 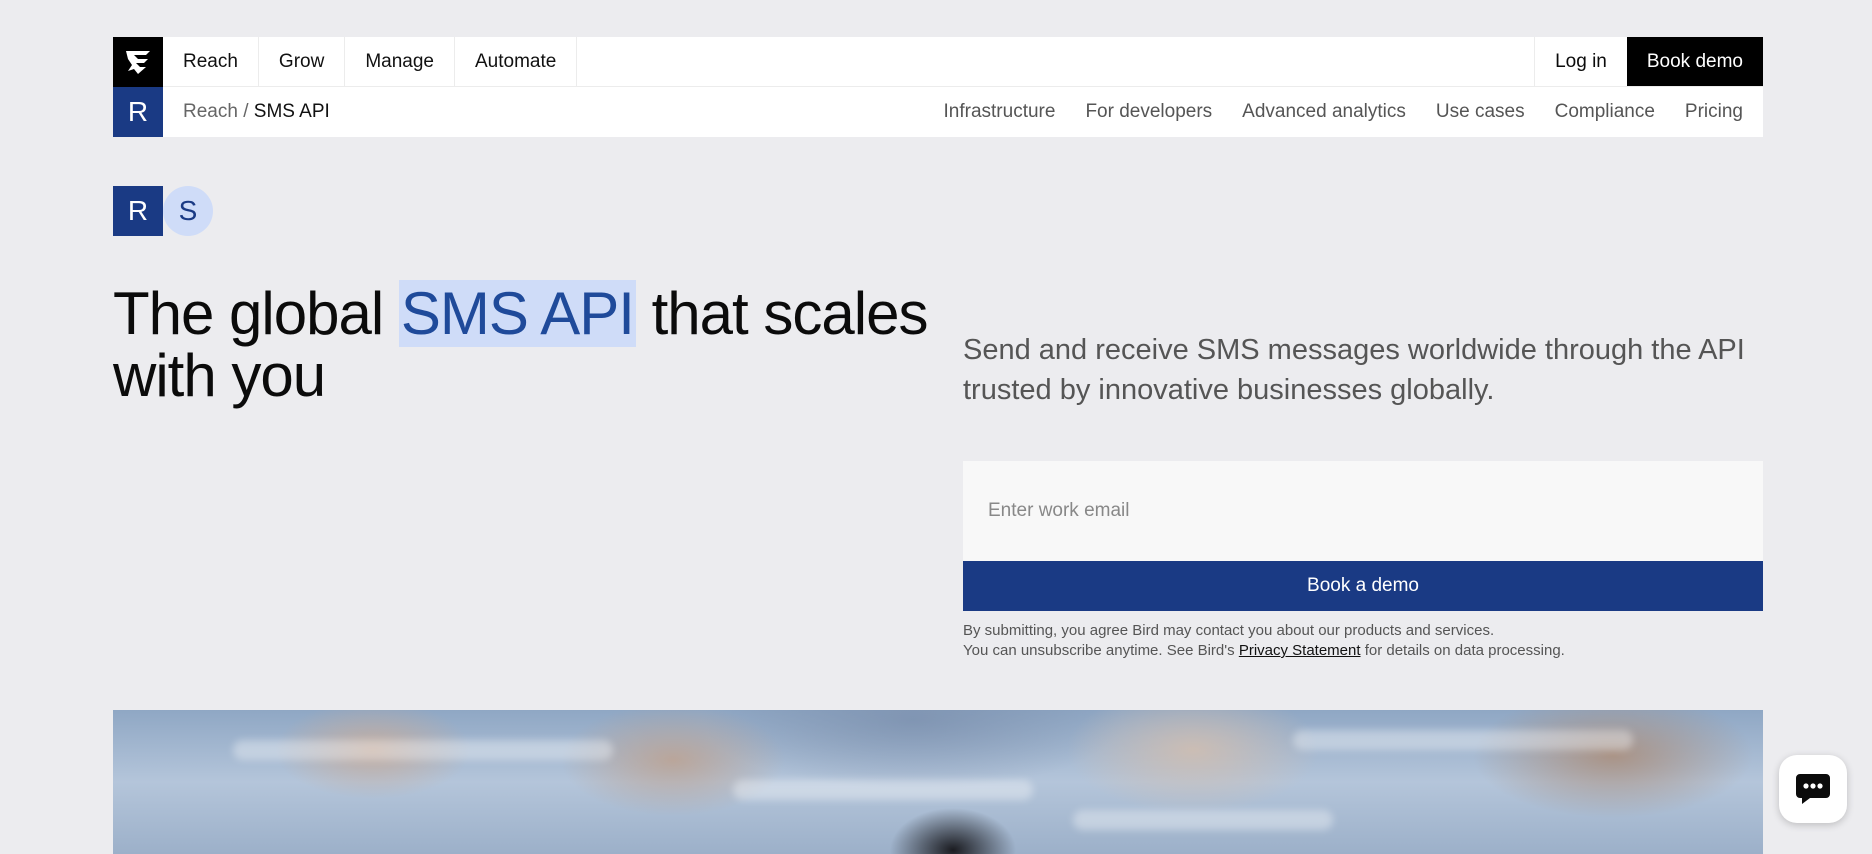 I want to click on legal-line-2-pre: You can unsubscribe anytime. See Bird's, so click(x=1099, y=650).